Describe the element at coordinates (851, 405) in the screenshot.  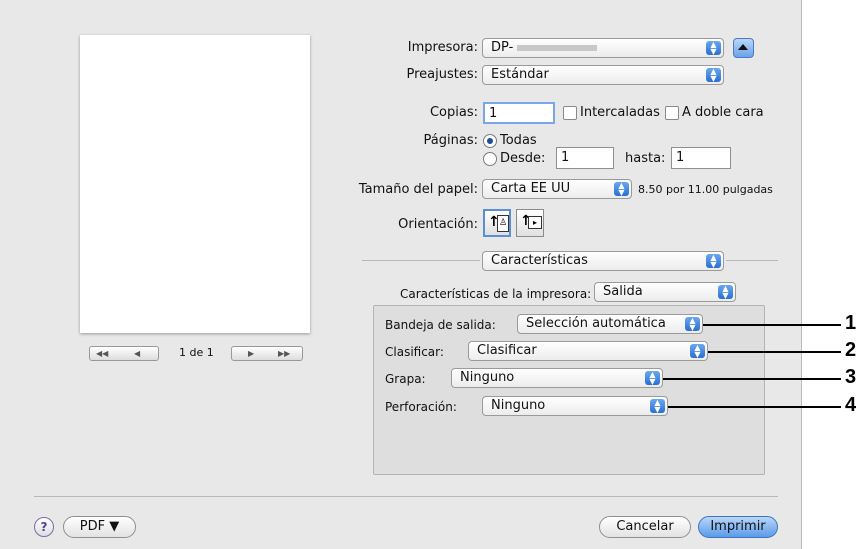
I see `callout-number-4: 4` at that location.